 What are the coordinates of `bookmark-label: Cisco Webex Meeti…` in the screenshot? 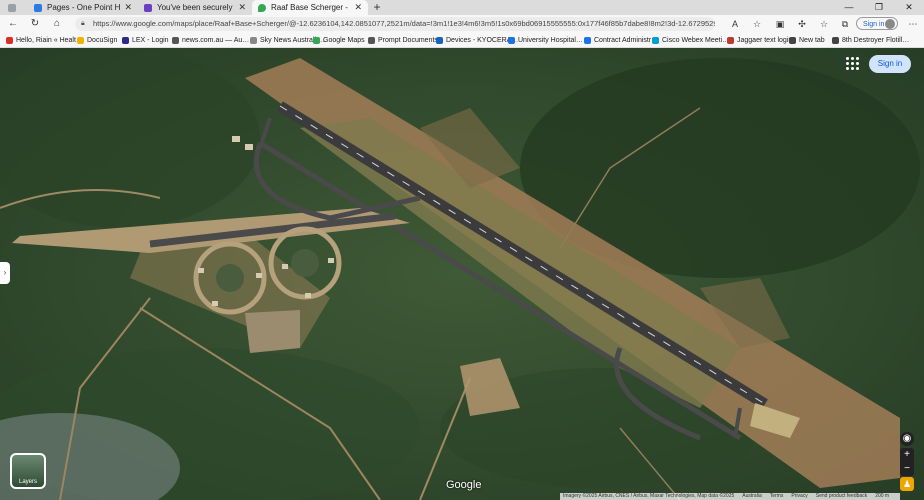 It's located at (696, 40).